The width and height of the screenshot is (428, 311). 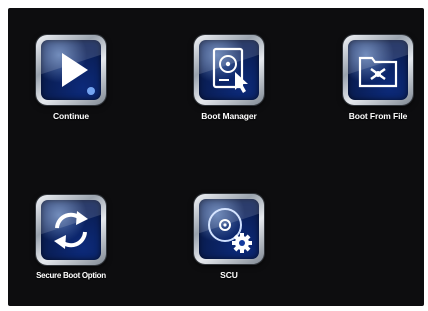 What do you see at coordinates (71, 116) in the screenshot?
I see `continue-label: Continue` at bounding box center [71, 116].